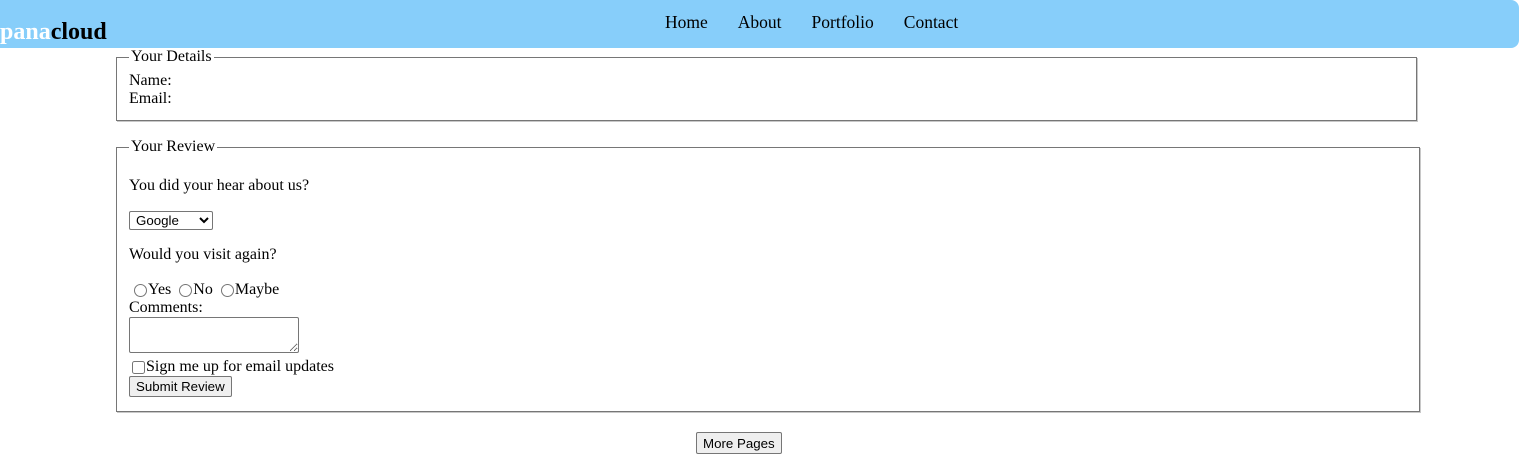 This screenshot has width=1536, height=454. Describe the element at coordinates (739, 443) in the screenshot. I see `more-pages-button: More Pages` at that location.